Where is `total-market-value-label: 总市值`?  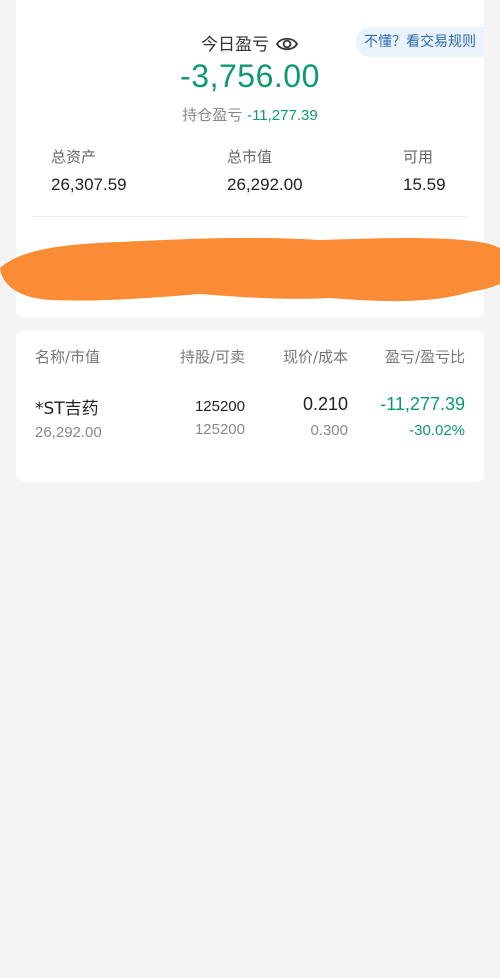
total-market-value-label: 总市值 is located at coordinates (250, 157).